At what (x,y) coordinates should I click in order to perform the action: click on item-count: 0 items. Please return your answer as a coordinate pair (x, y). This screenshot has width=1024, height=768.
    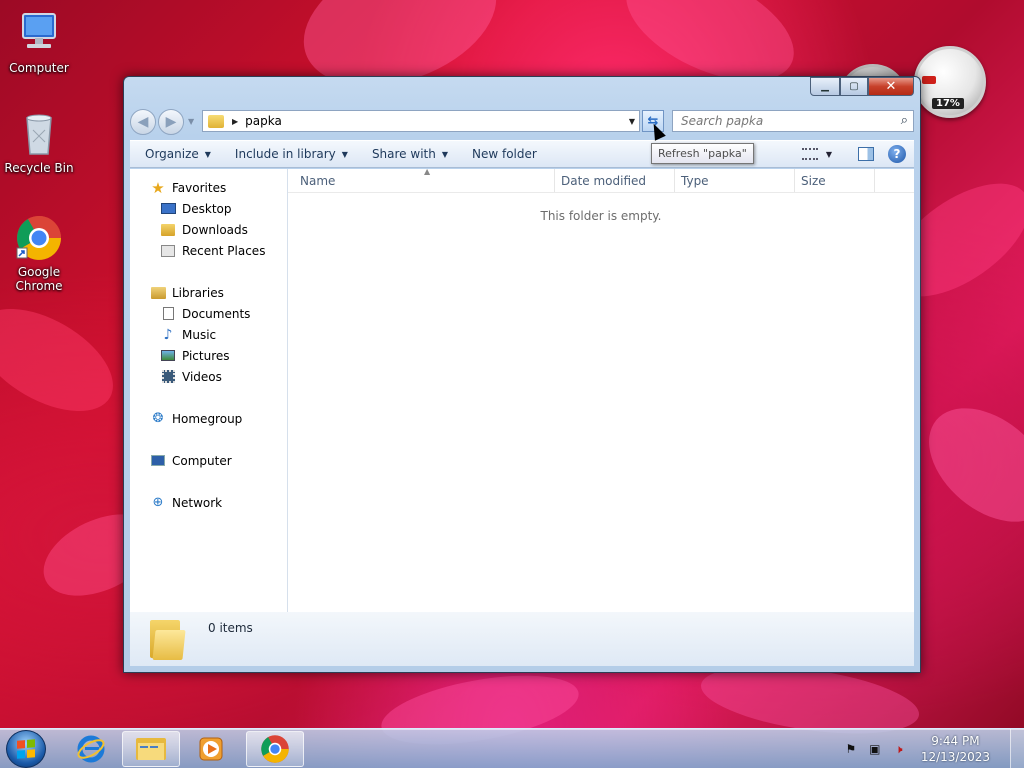
    Looking at the image, I should click on (230, 628).